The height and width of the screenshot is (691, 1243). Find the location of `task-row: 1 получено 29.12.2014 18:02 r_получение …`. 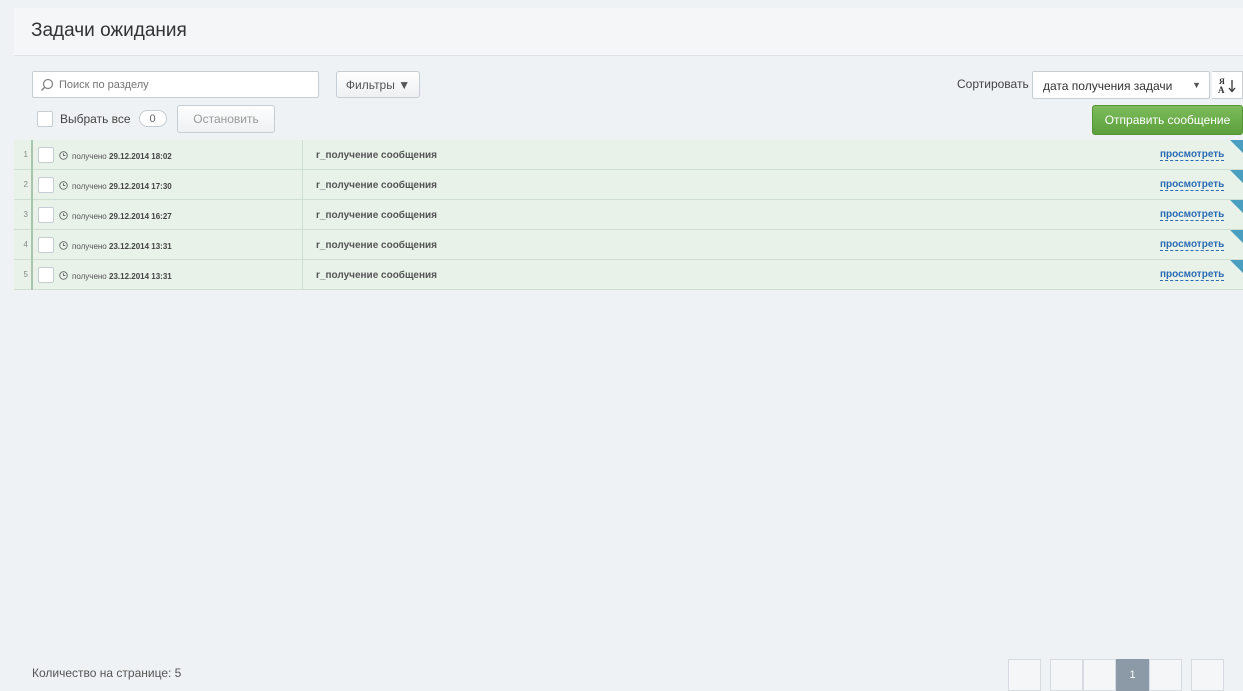

task-row: 1 получено 29.12.2014 18:02 r_получение … is located at coordinates (628, 155).